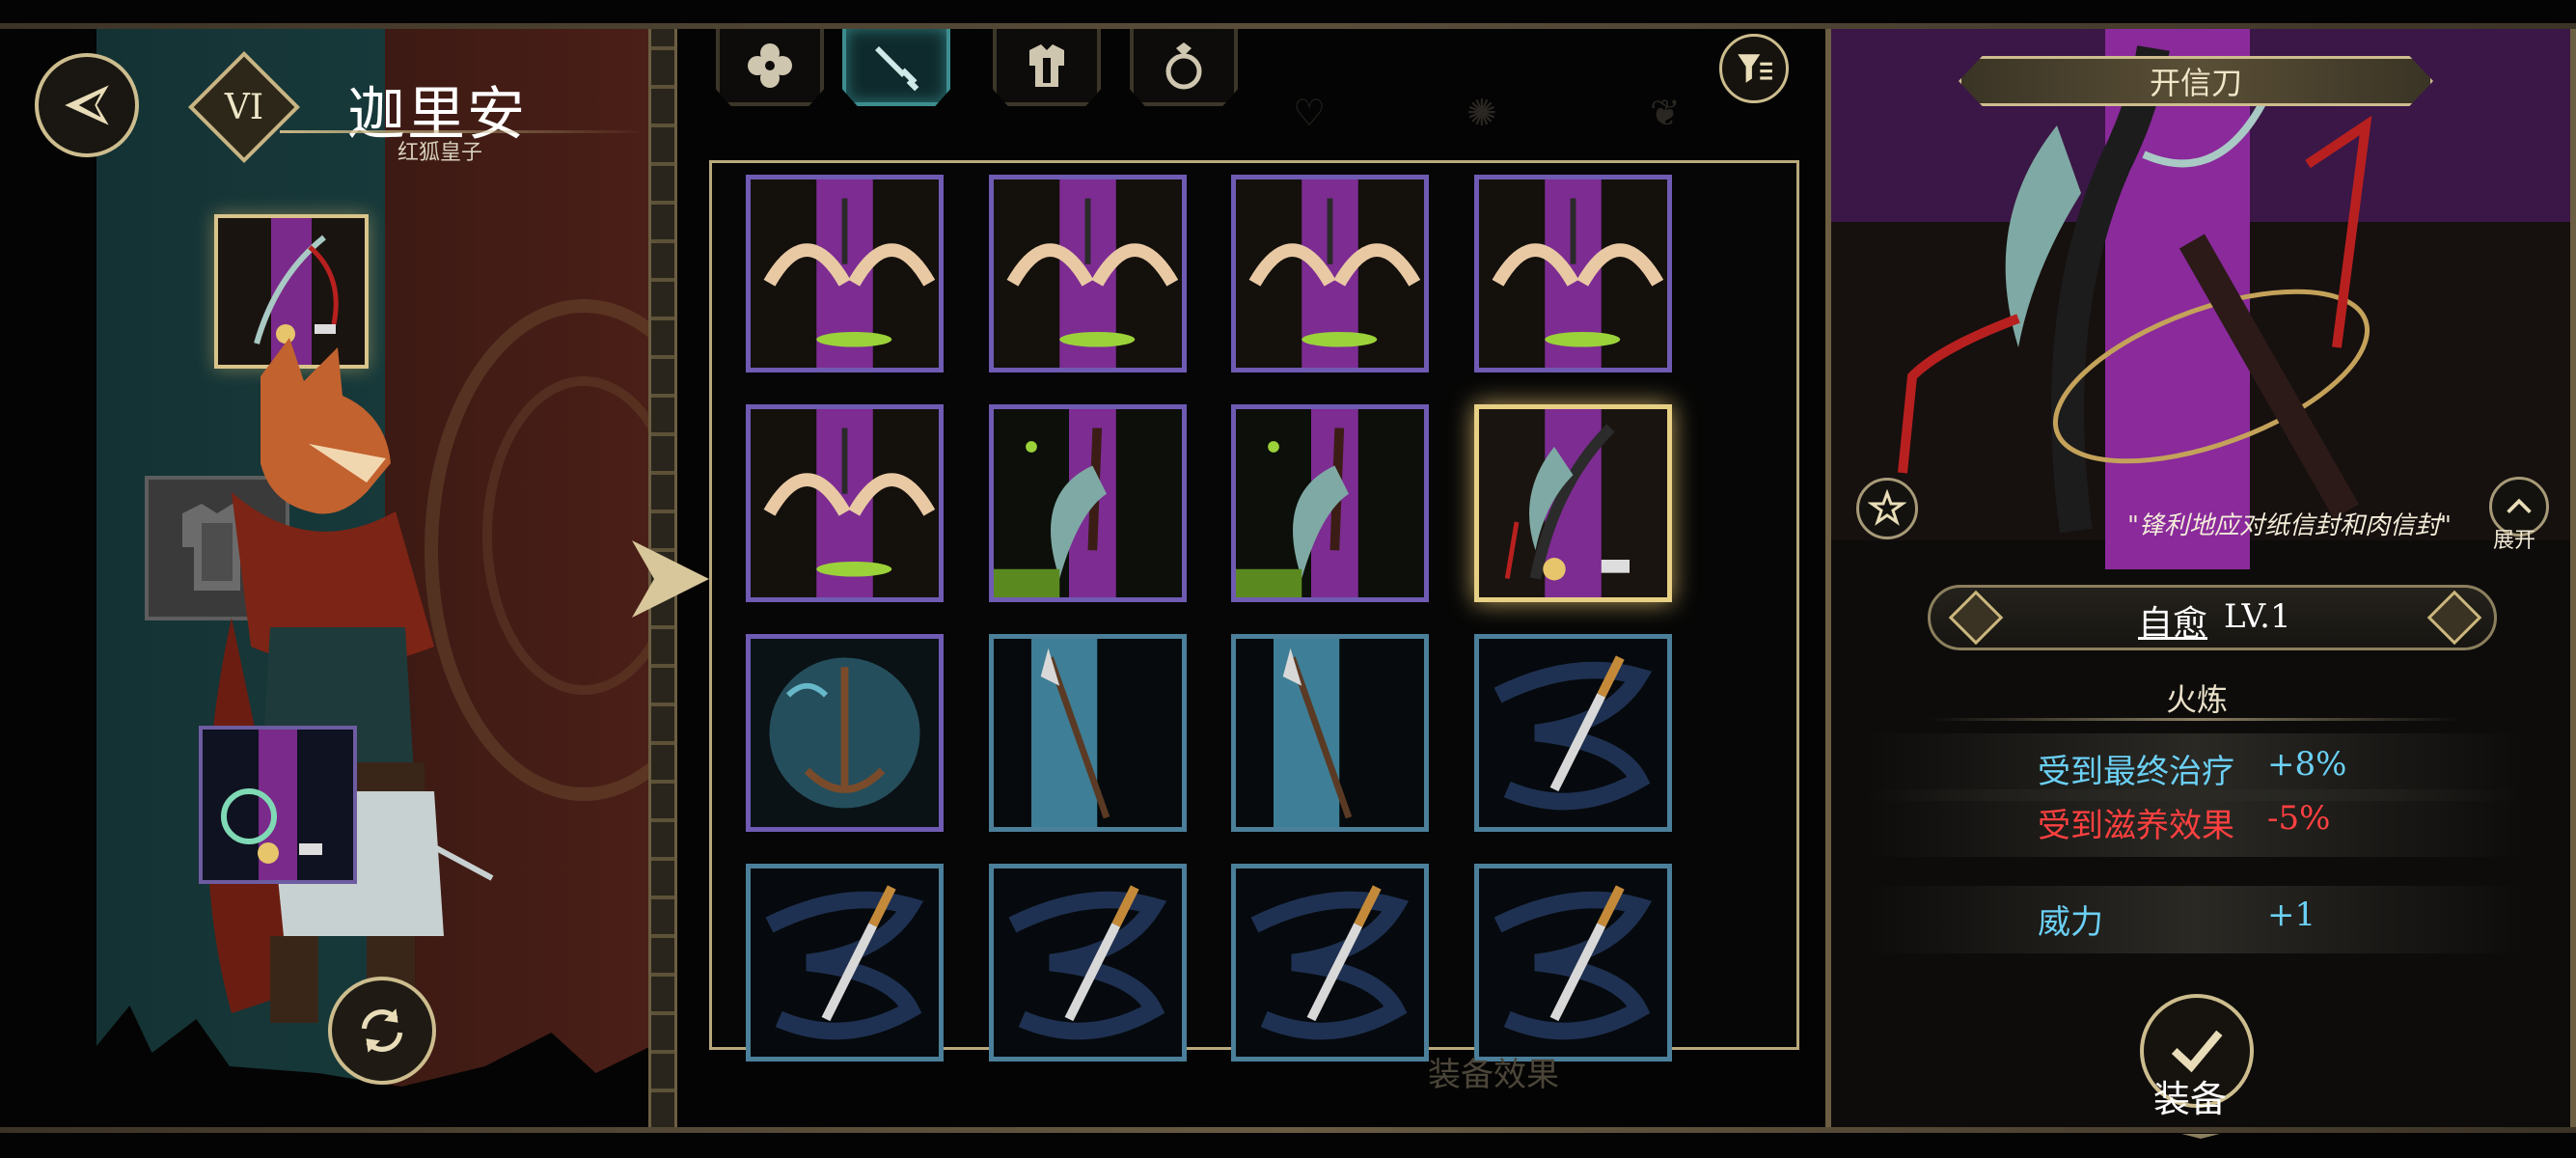  Describe the element at coordinates (2515, 541) in the screenshot. I see `expand-label: 展开` at that location.